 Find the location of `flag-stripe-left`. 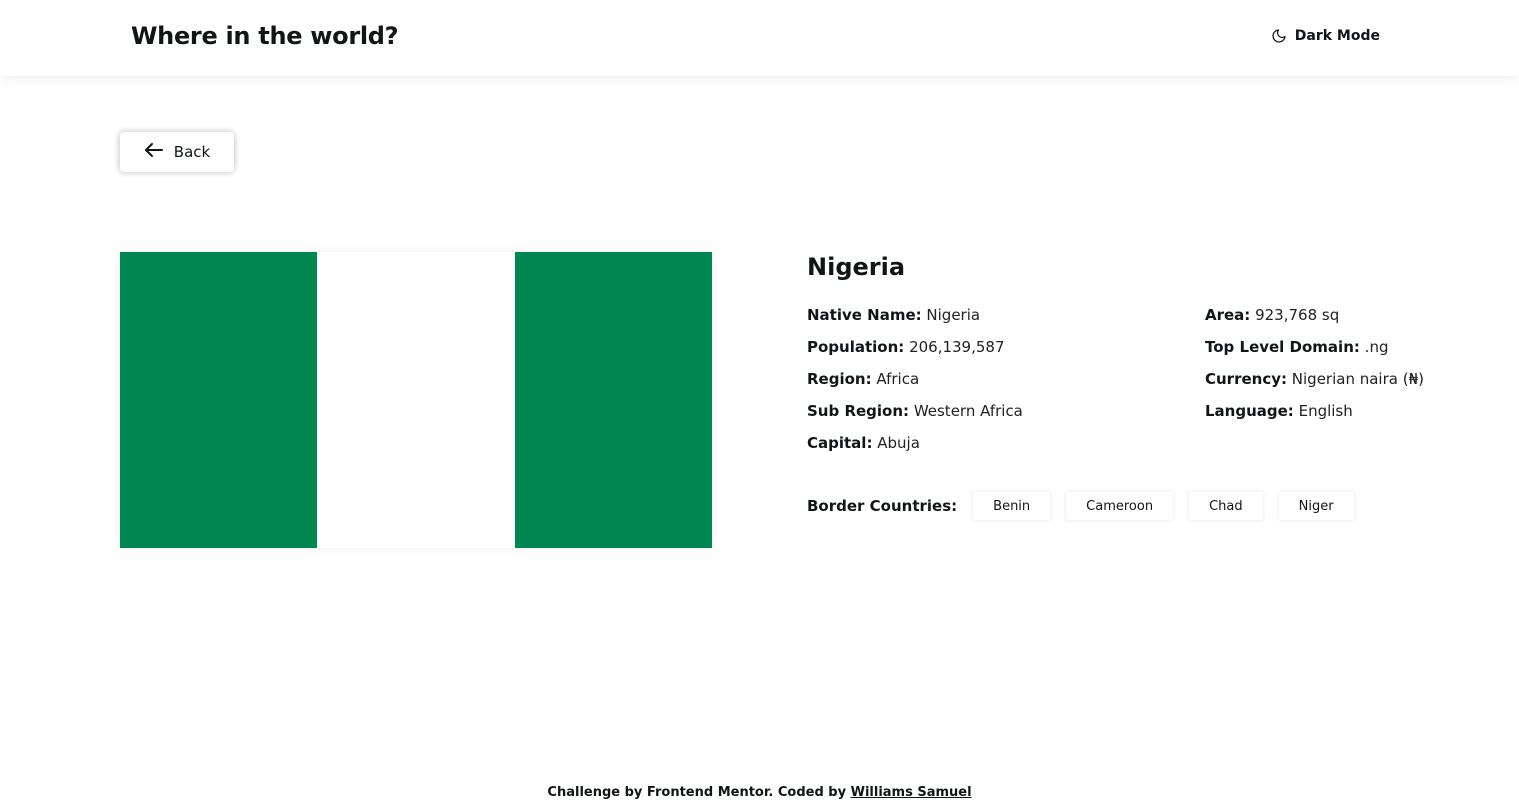

flag-stripe-left is located at coordinates (219, 400).